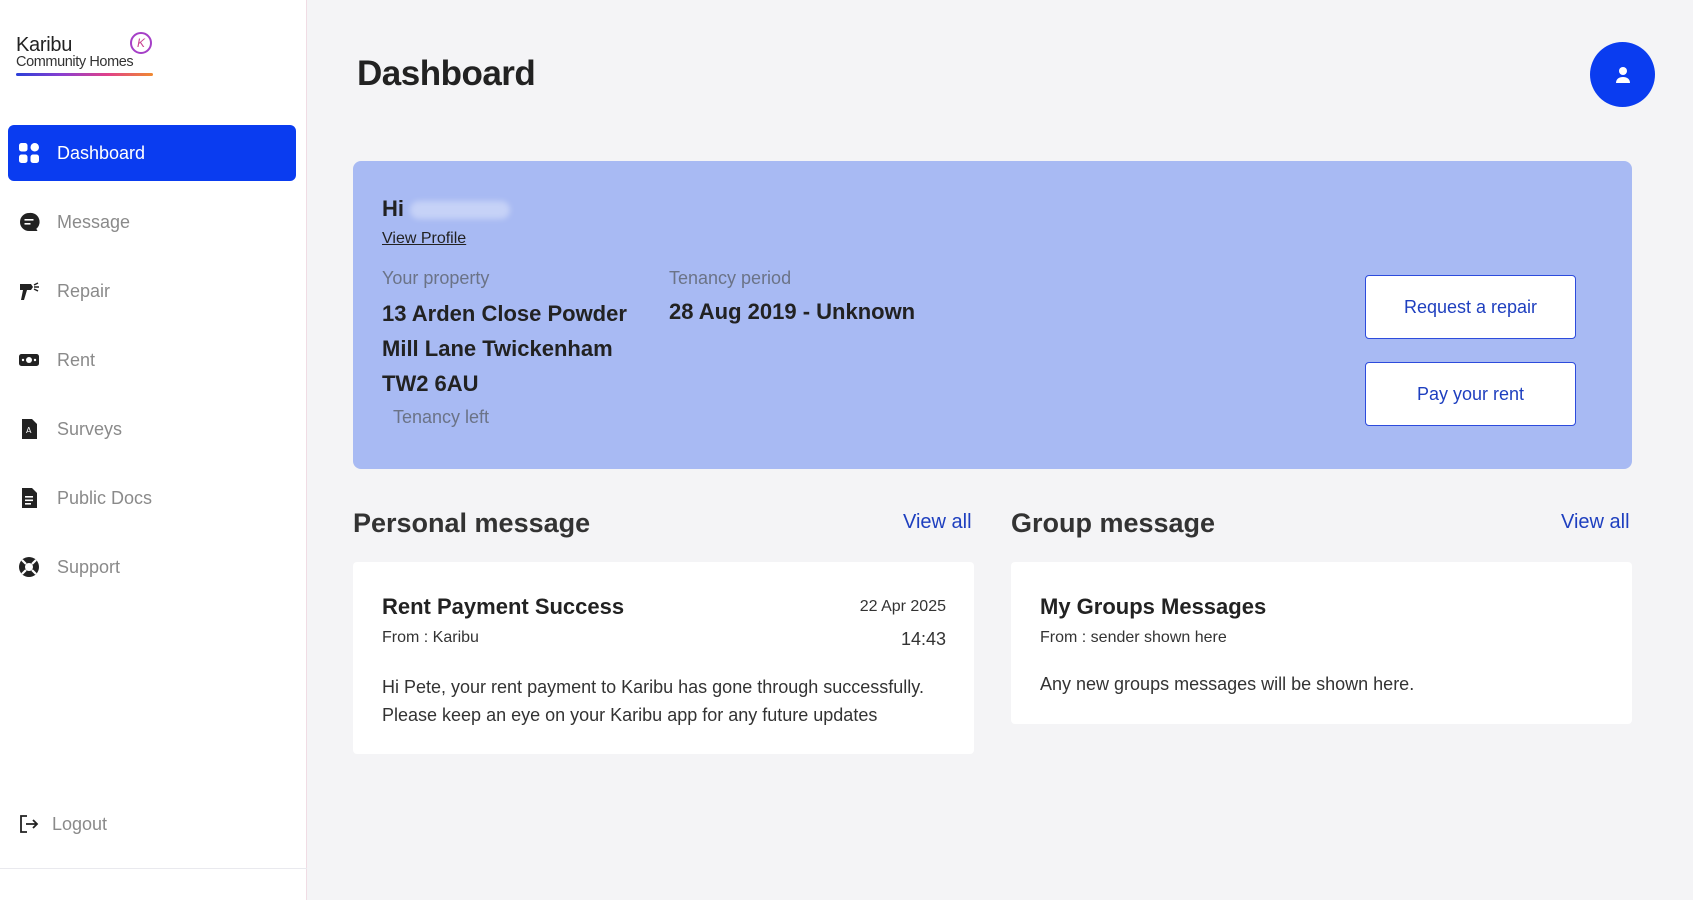 The height and width of the screenshot is (900, 1693). What do you see at coordinates (1595, 522) in the screenshot?
I see `group-view-all-link: View all` at bounding box center [1595, 522].